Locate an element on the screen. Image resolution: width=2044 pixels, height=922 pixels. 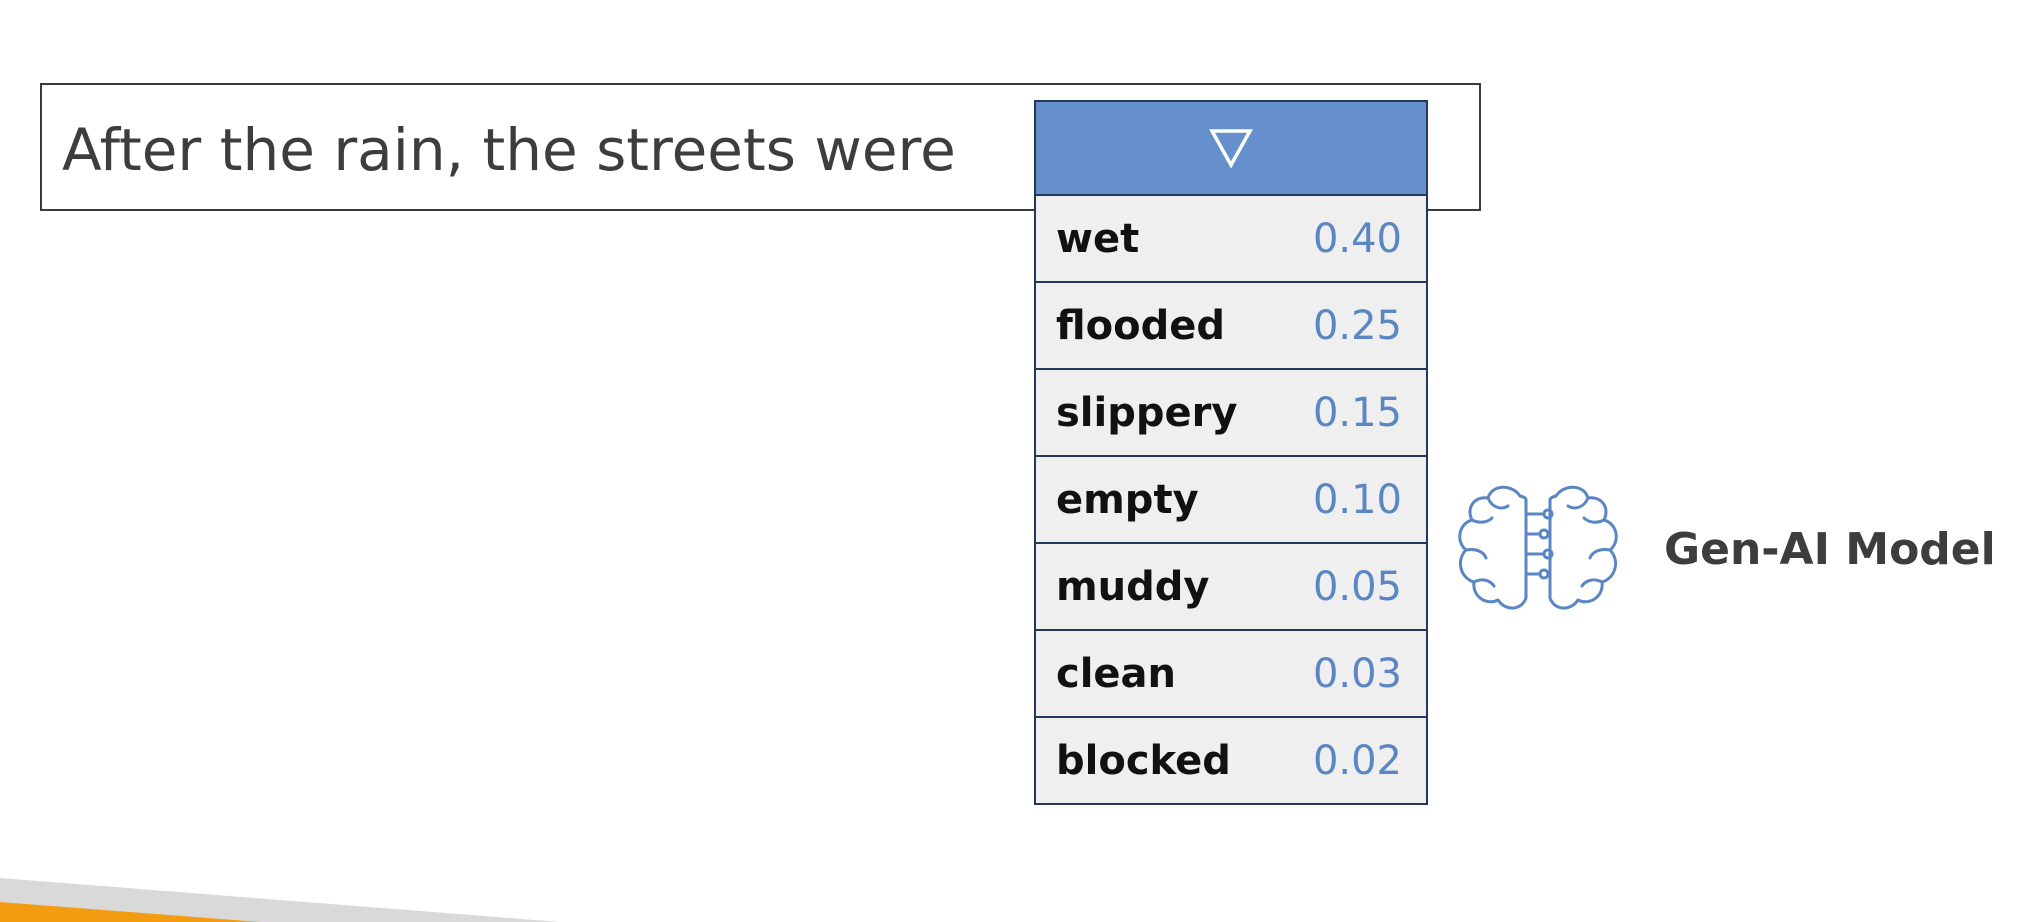
option-clean: clean 0.03 is located at coordinates (1231, 674).